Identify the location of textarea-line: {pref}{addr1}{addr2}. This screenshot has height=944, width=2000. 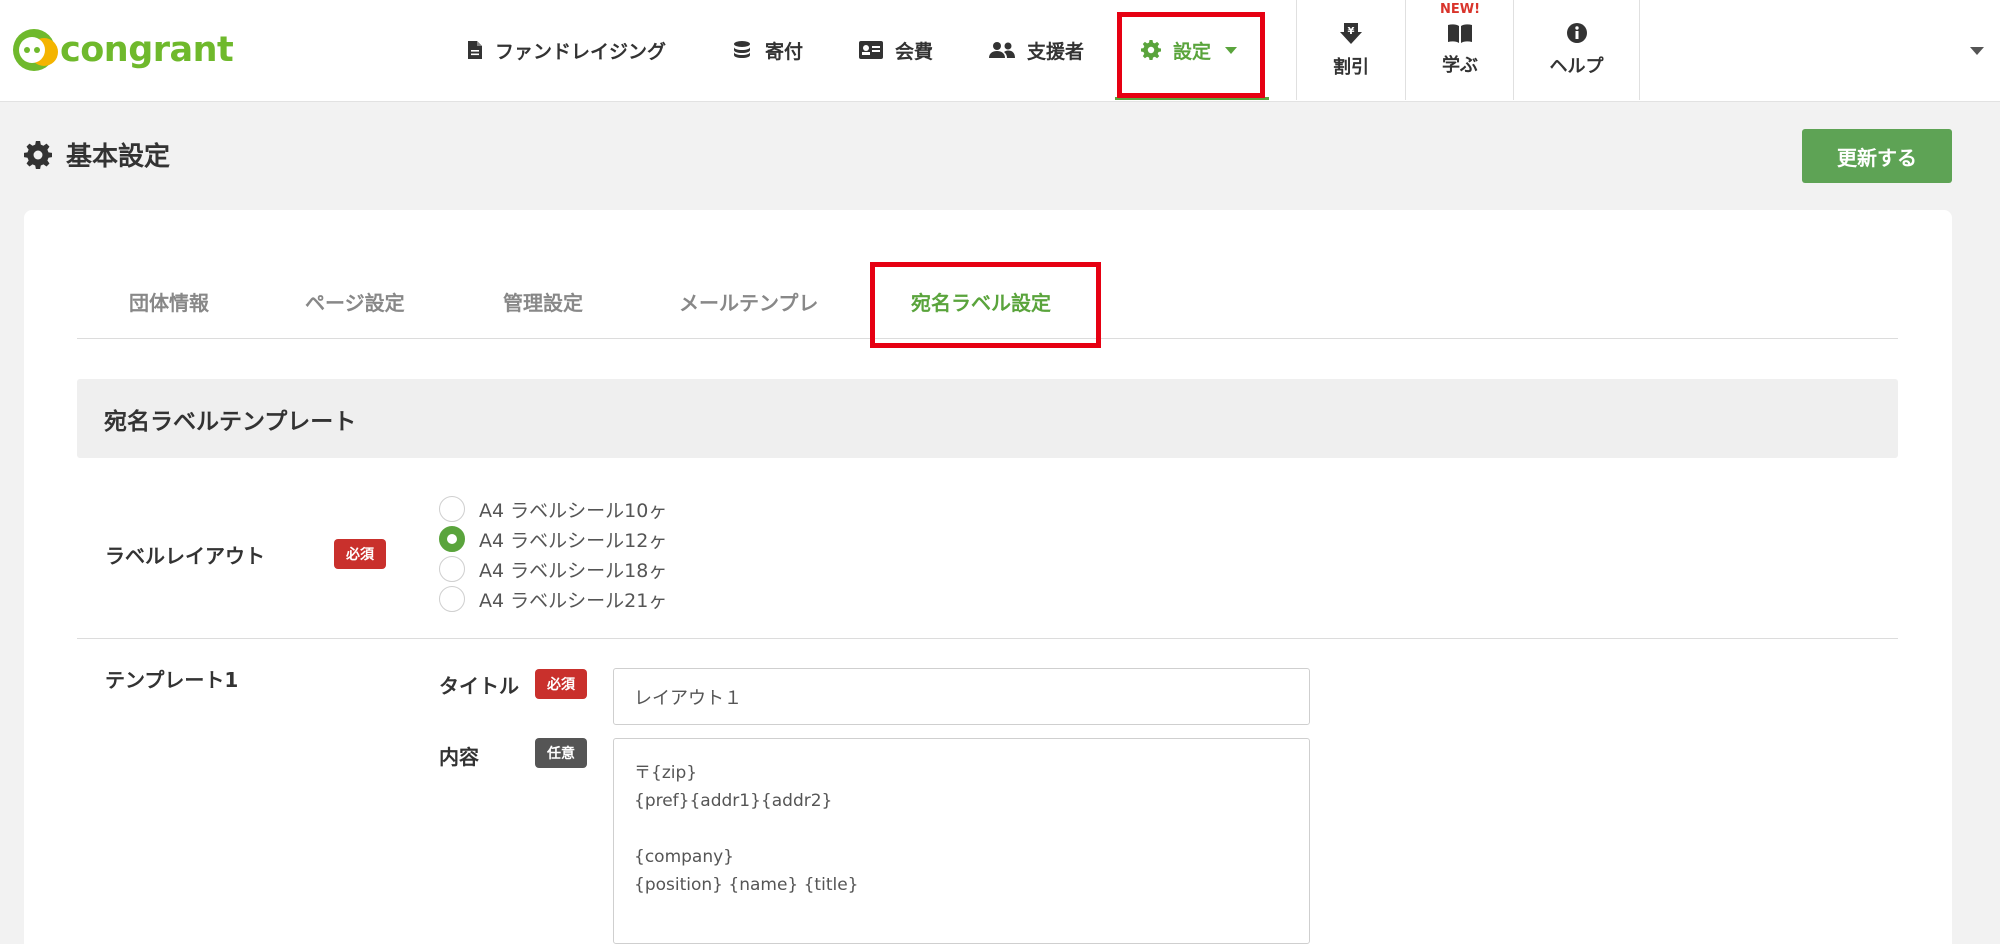
(733, 801).